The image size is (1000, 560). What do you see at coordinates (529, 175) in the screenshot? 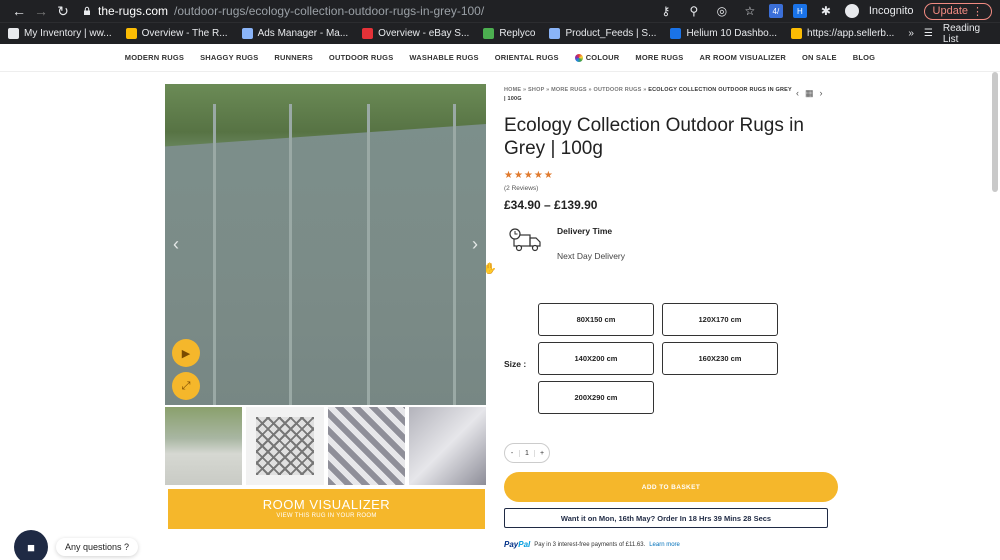
I see `rating-stars: ★★★★★` at bounding box center [529, 175].